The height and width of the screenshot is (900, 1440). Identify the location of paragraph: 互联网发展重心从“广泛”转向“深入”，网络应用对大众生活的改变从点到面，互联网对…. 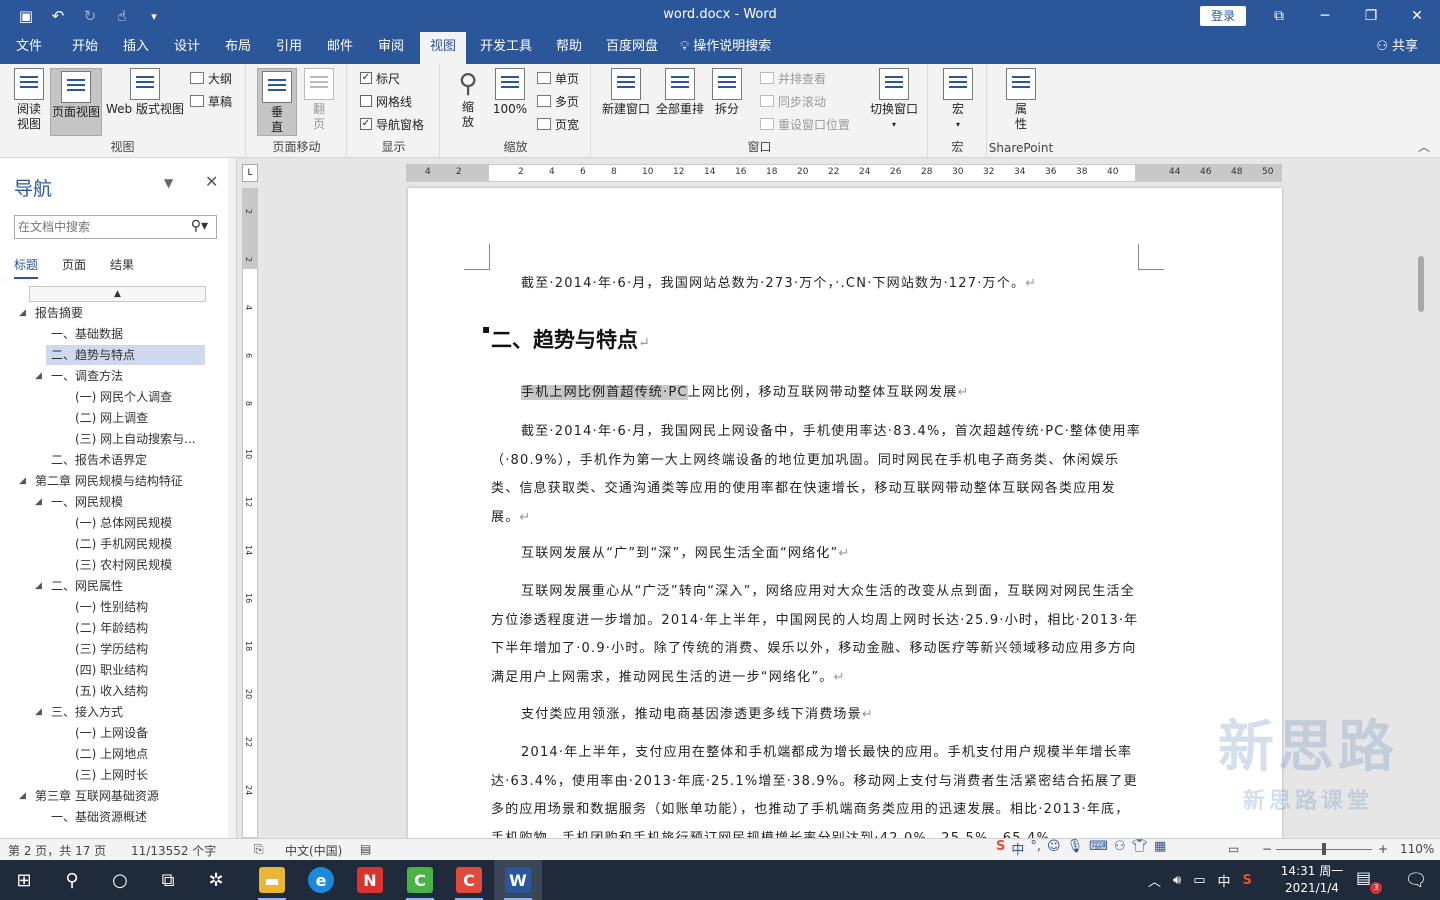
(816, 635).